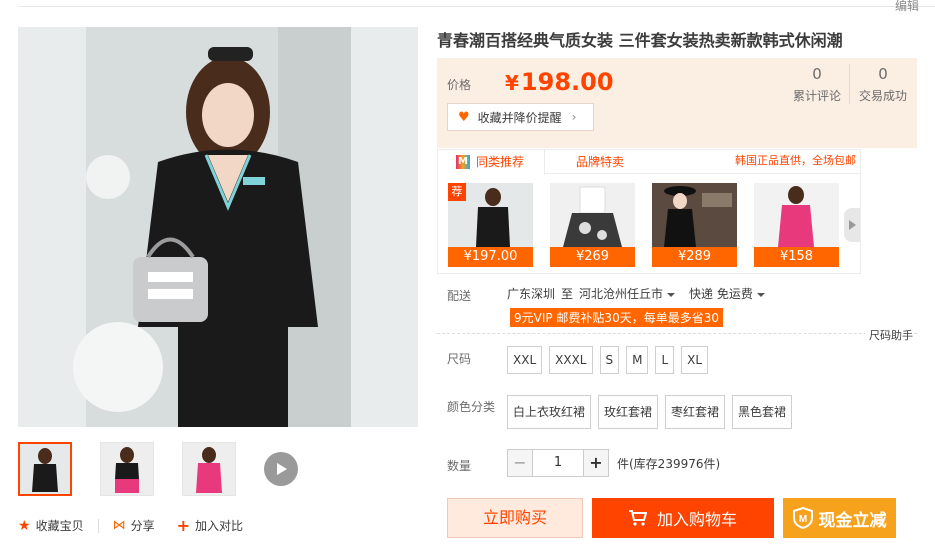  What do you see at coordinates (616, 317) in the screenshot?
I see `vip-promo-badge: 9元VIP 邮费补贴30天，每单最多省30` at bounding box center [616, 317].